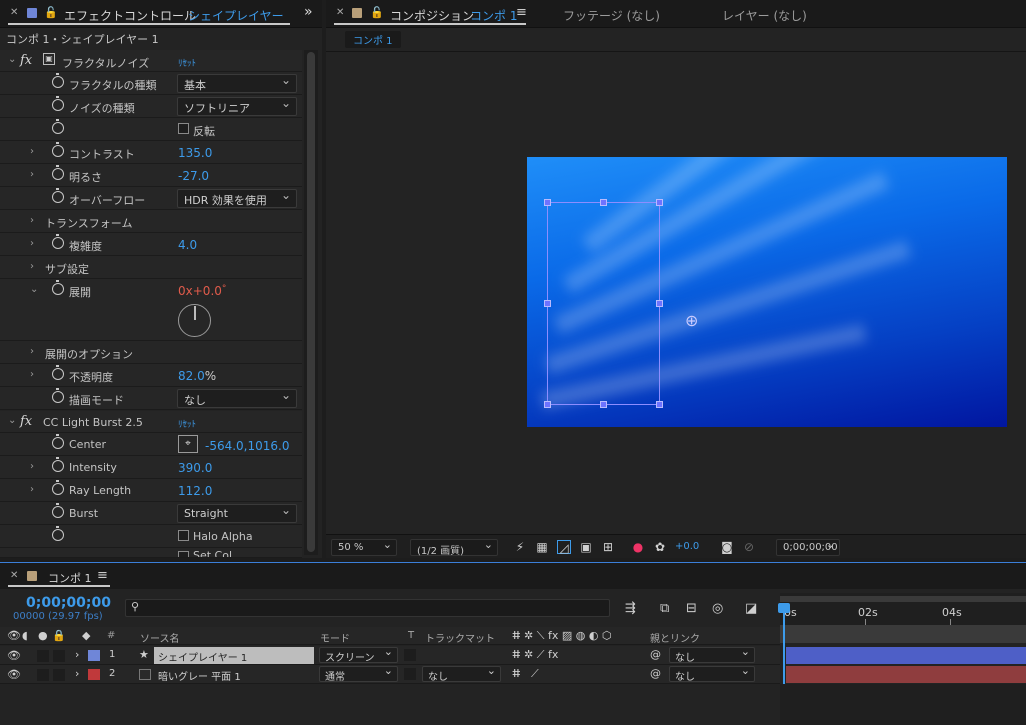  I want to click on blend-mode-dropdown: なし, so click(237, 398).